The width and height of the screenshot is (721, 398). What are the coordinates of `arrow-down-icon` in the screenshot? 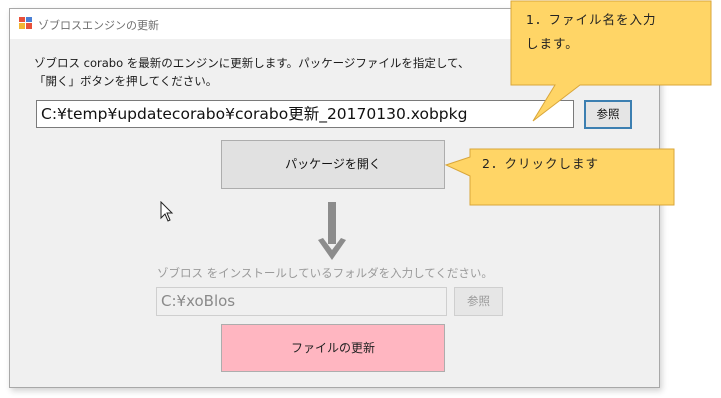 It's located at (332, 231).